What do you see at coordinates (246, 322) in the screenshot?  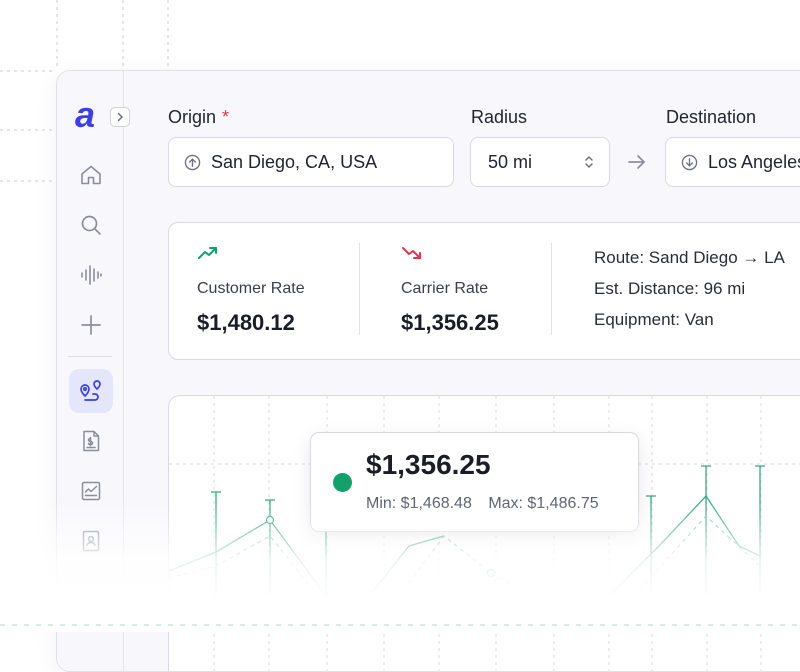 I see `customer-rate-value: $1,480.12` at bounding box center [246, 322].